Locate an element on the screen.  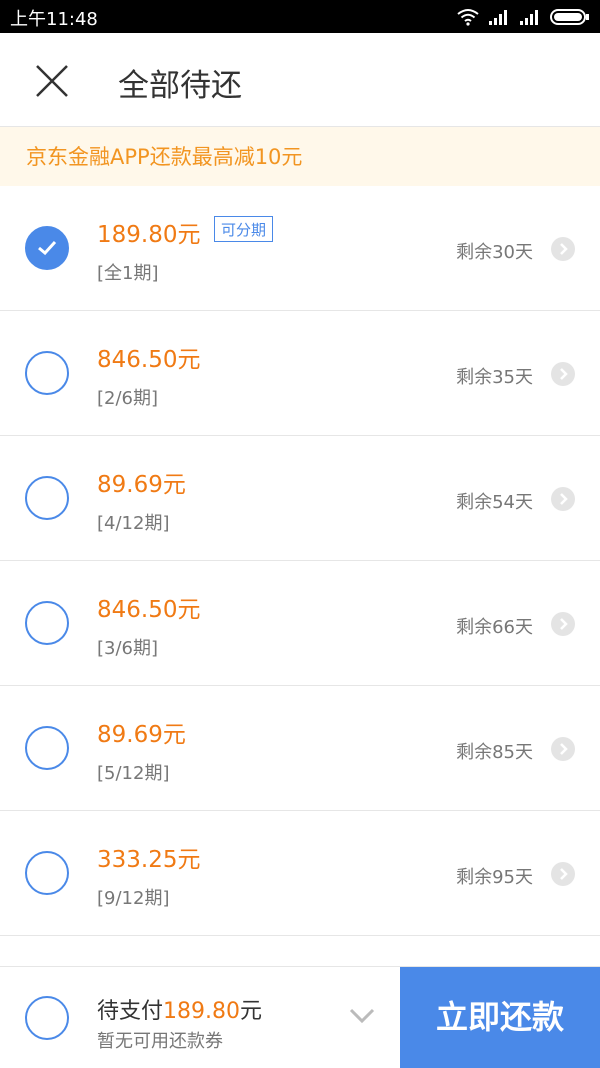
row-checkbox-checked is located at coordinates (47, 248).